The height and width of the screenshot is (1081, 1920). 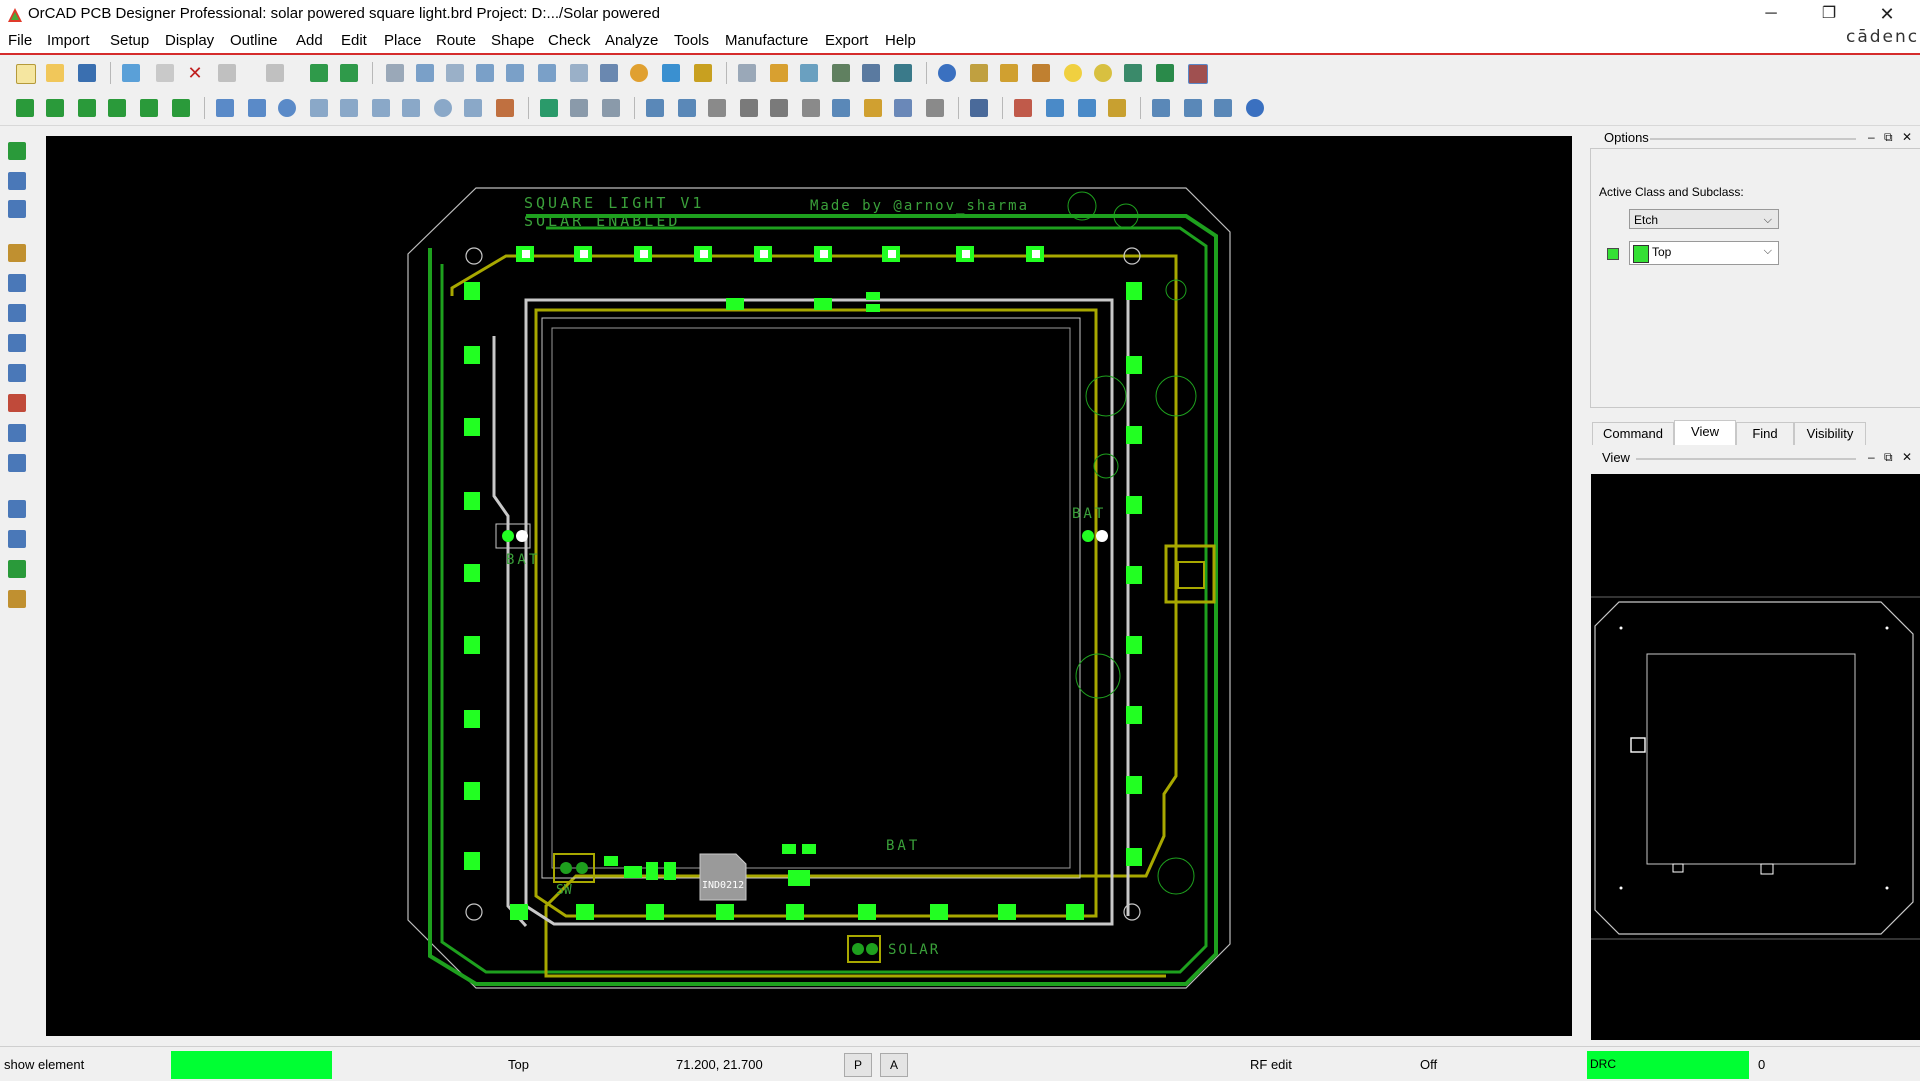 I want to click on zoom-selection-icon, so click(x=609, y=73).